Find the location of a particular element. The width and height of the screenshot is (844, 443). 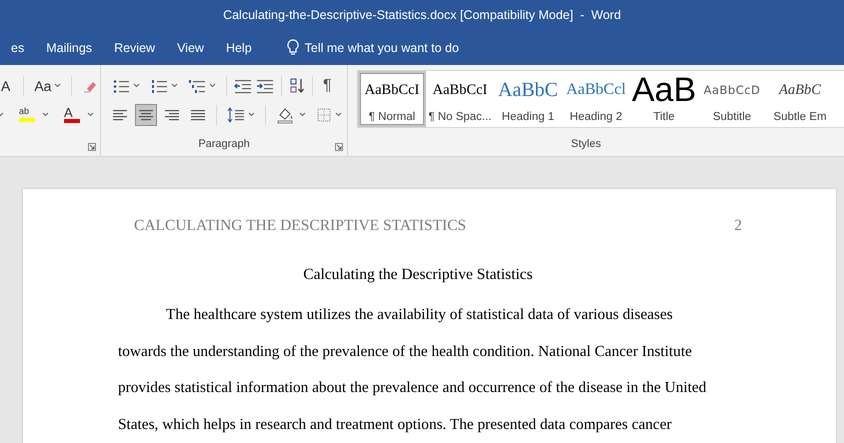

ribbon-tab: View is located at coordinates (190, 47).